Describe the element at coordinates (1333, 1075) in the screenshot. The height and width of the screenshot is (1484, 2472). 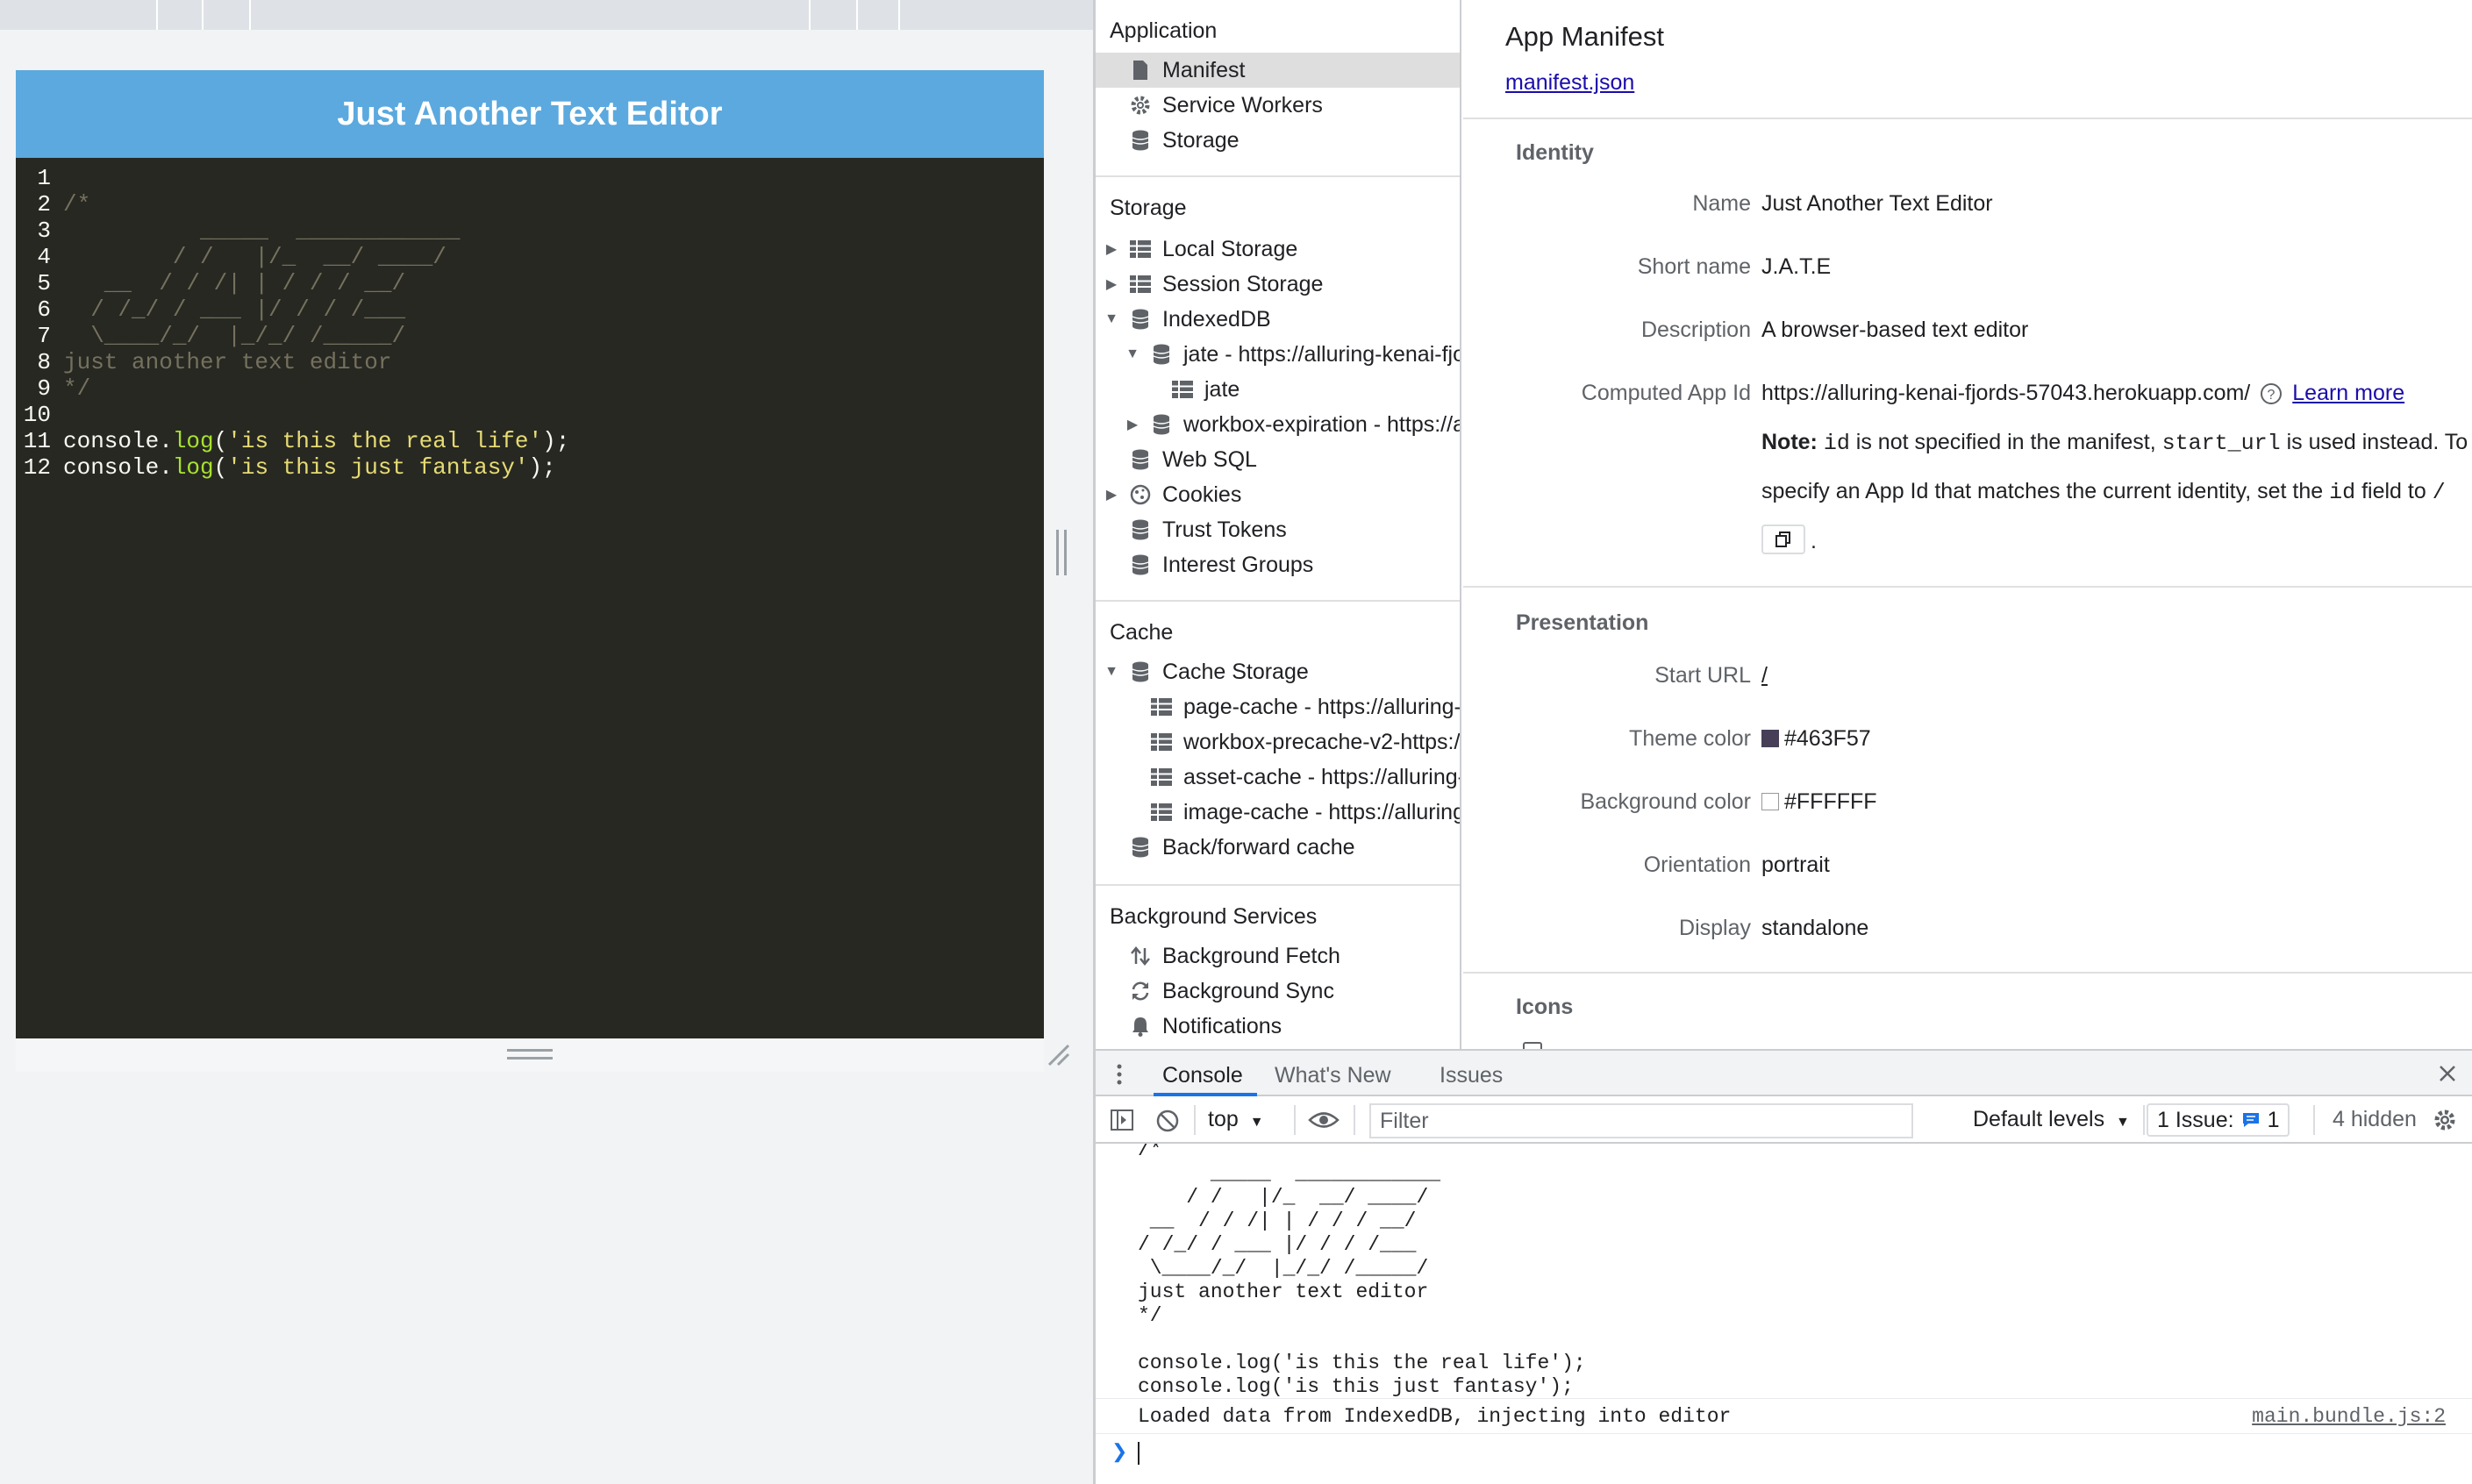
I see `tab-whats-new: What's New` at that location.